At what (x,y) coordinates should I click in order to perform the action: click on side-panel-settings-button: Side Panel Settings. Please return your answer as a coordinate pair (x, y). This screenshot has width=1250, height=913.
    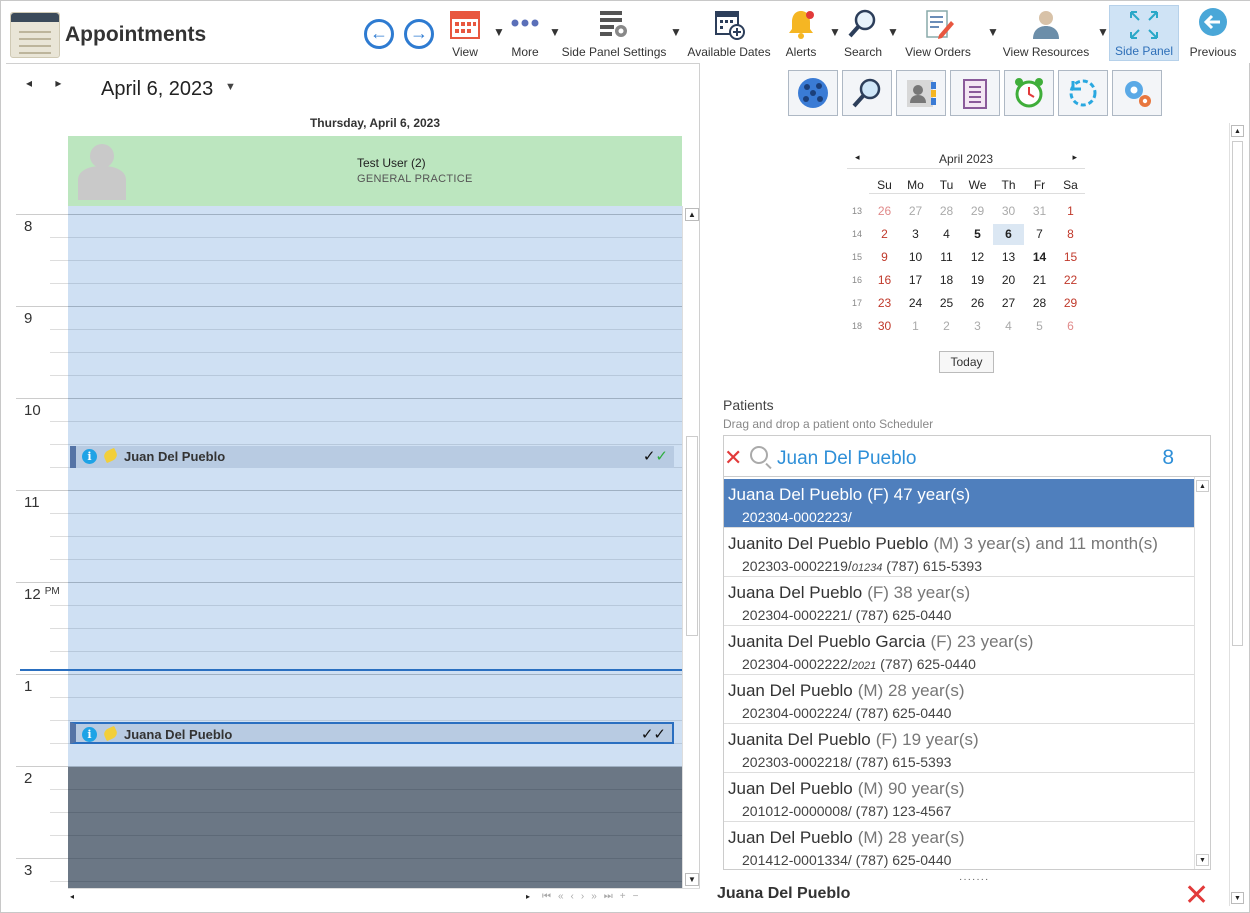
    Looking at the image, I should click on (614, 33).